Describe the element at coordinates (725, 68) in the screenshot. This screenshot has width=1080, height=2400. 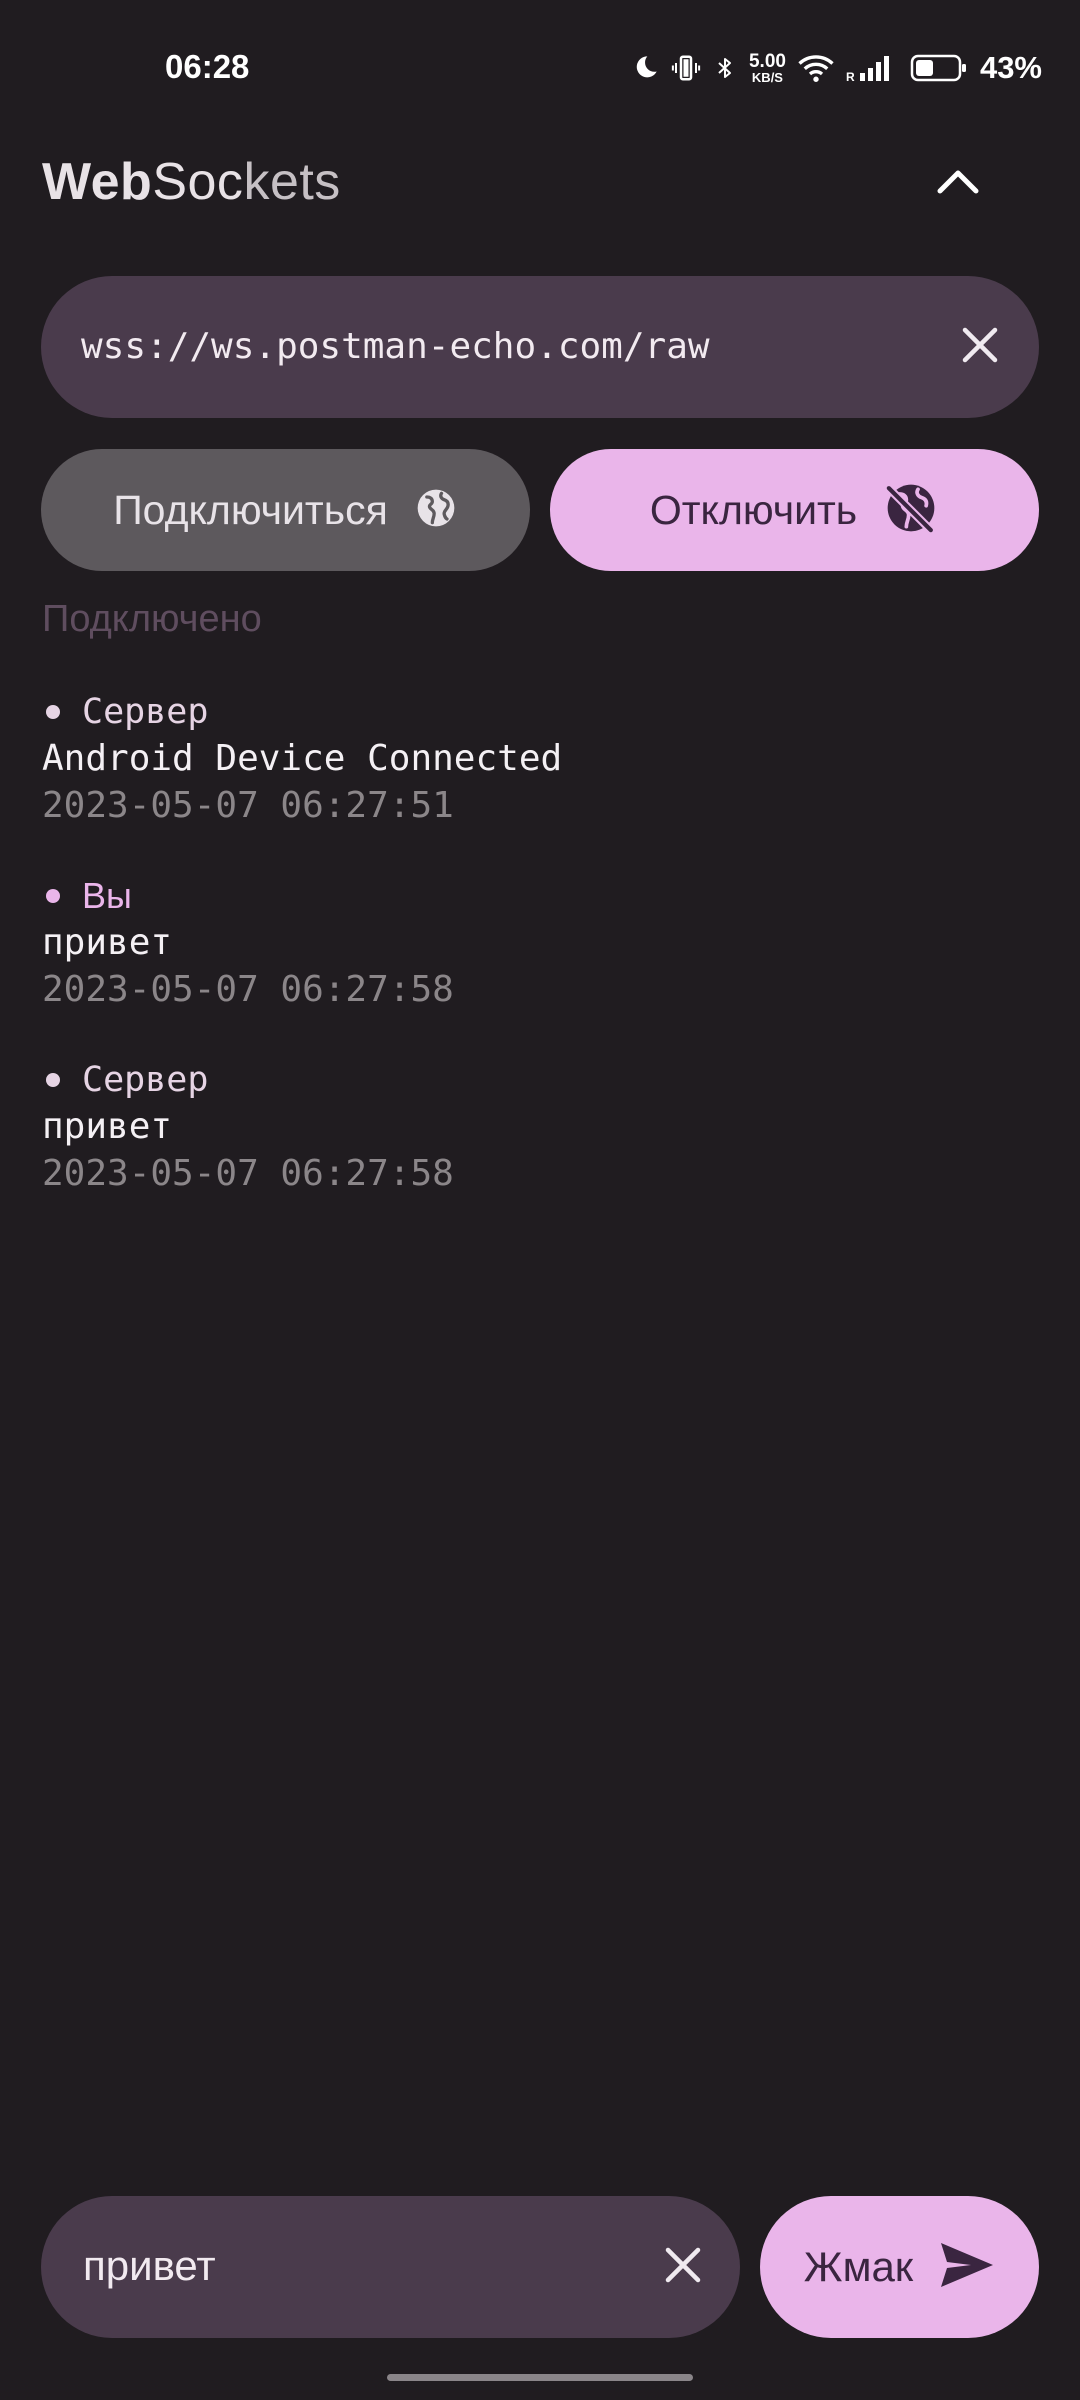
I see `bluetooth-icon` at that location.